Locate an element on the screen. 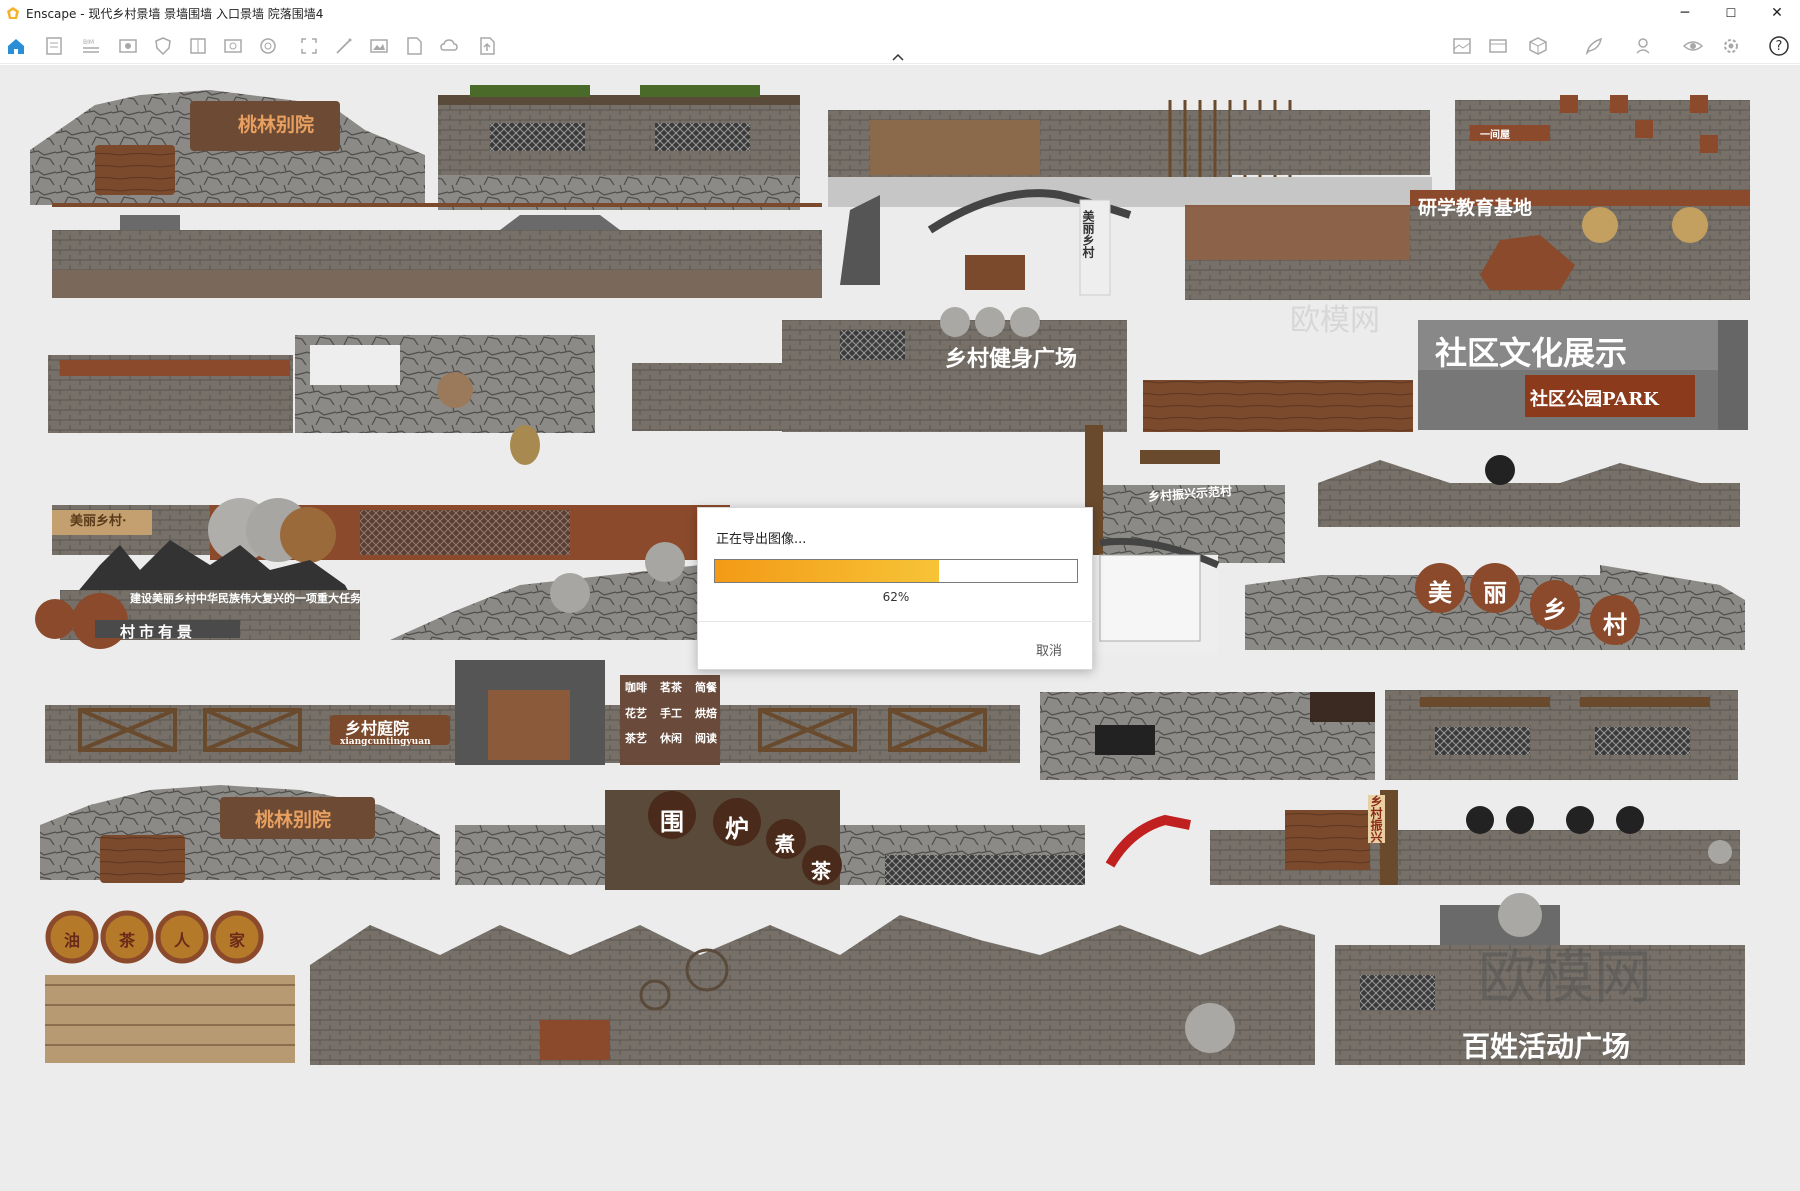  toolbar: BIM ? is located at coordinates (900, 45).